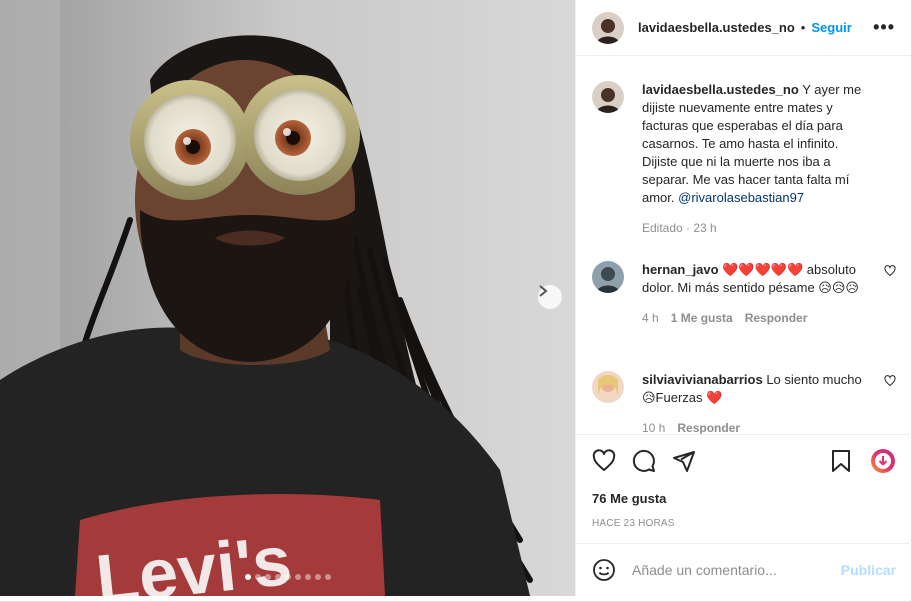 This screenshot has width=912, height=602. I want to click on slide-indicator, so click(287, 577).